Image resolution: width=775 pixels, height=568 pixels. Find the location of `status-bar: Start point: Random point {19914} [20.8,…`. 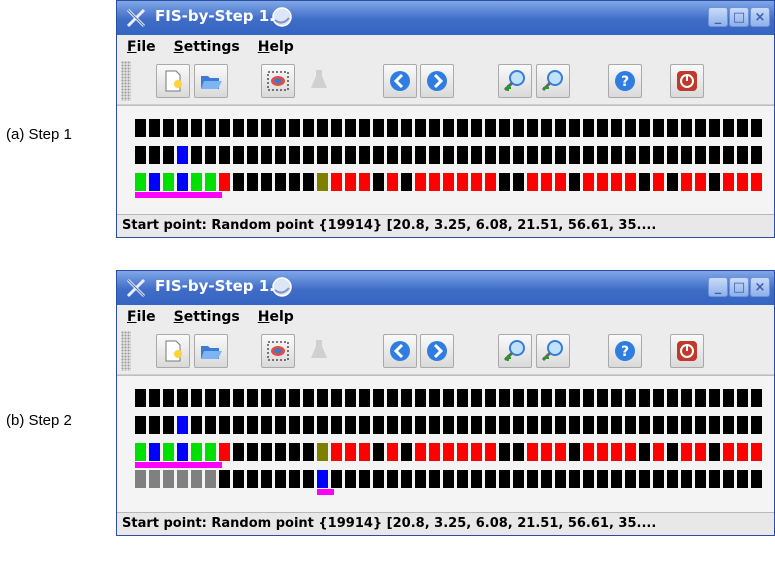

status-bar: Start point: Random point {19914} [20.8,… is located at coordinates (445, 523).